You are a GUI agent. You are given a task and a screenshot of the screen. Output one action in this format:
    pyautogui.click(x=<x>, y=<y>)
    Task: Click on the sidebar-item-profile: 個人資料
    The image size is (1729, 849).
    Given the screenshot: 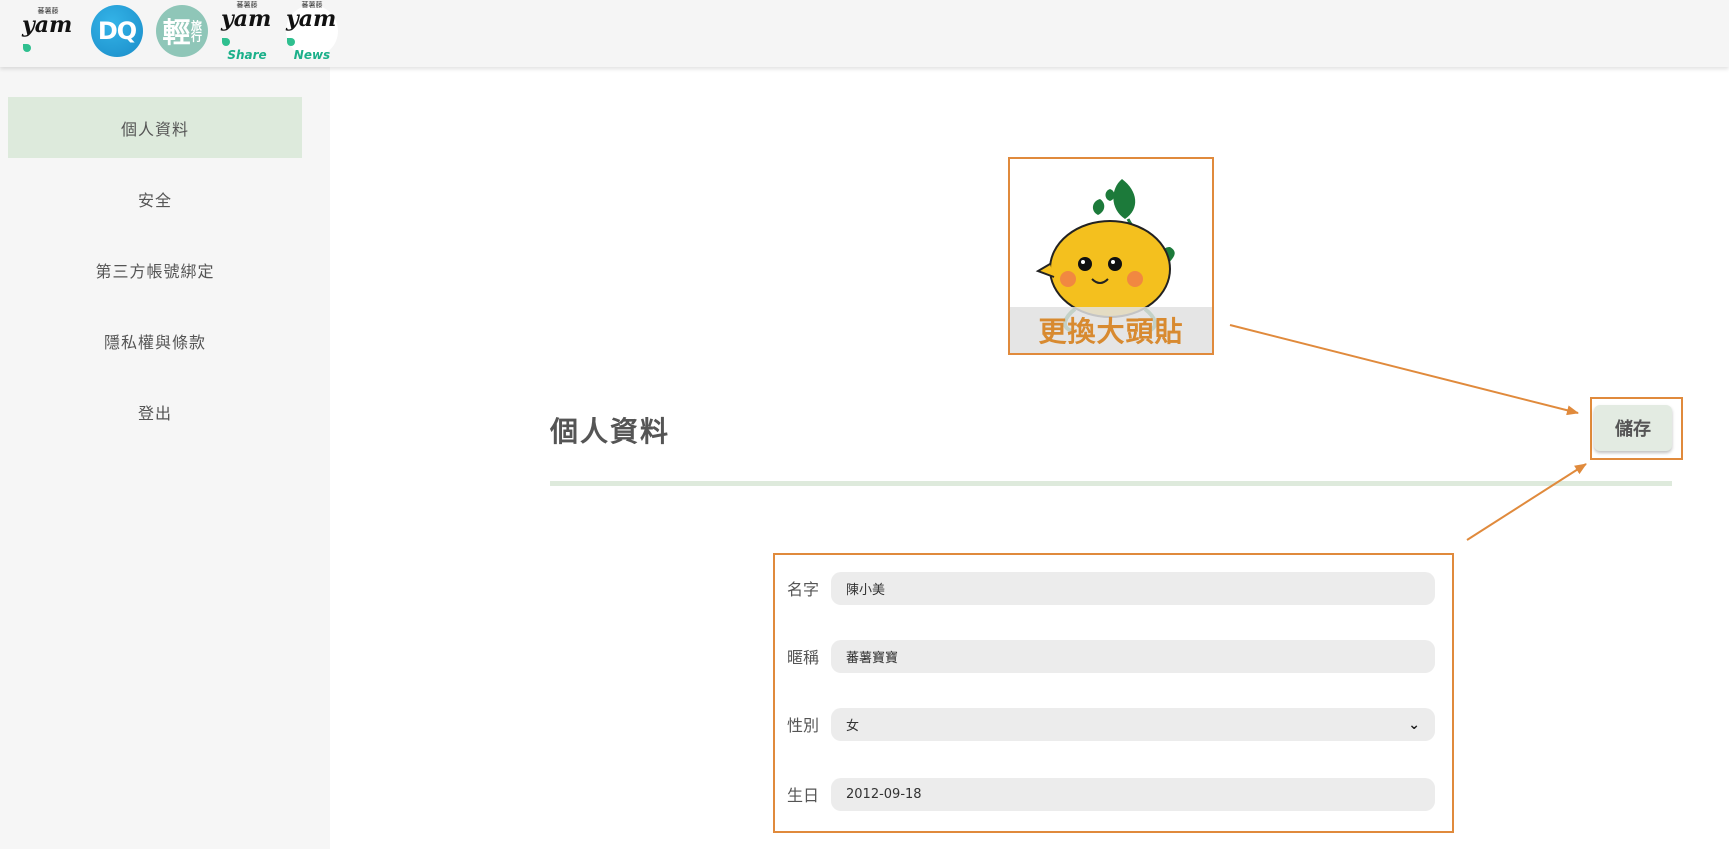 What is the action you would take?
    pyautogui.click(x=155, y=127)
    